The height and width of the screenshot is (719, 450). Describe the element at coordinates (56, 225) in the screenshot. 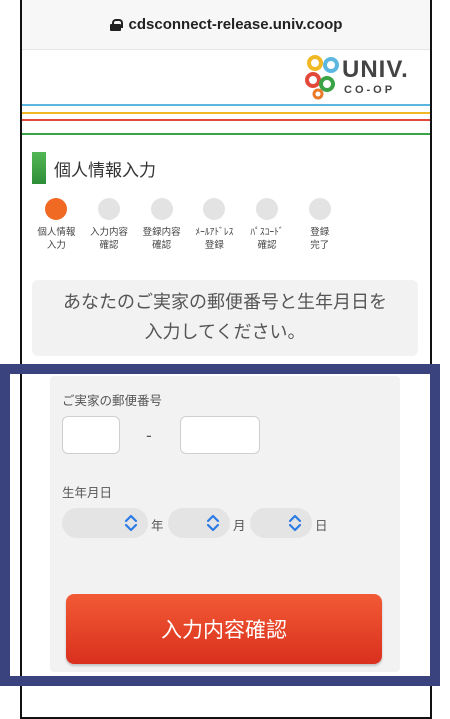

I see `step-1: 個人情報 入力` at that location.